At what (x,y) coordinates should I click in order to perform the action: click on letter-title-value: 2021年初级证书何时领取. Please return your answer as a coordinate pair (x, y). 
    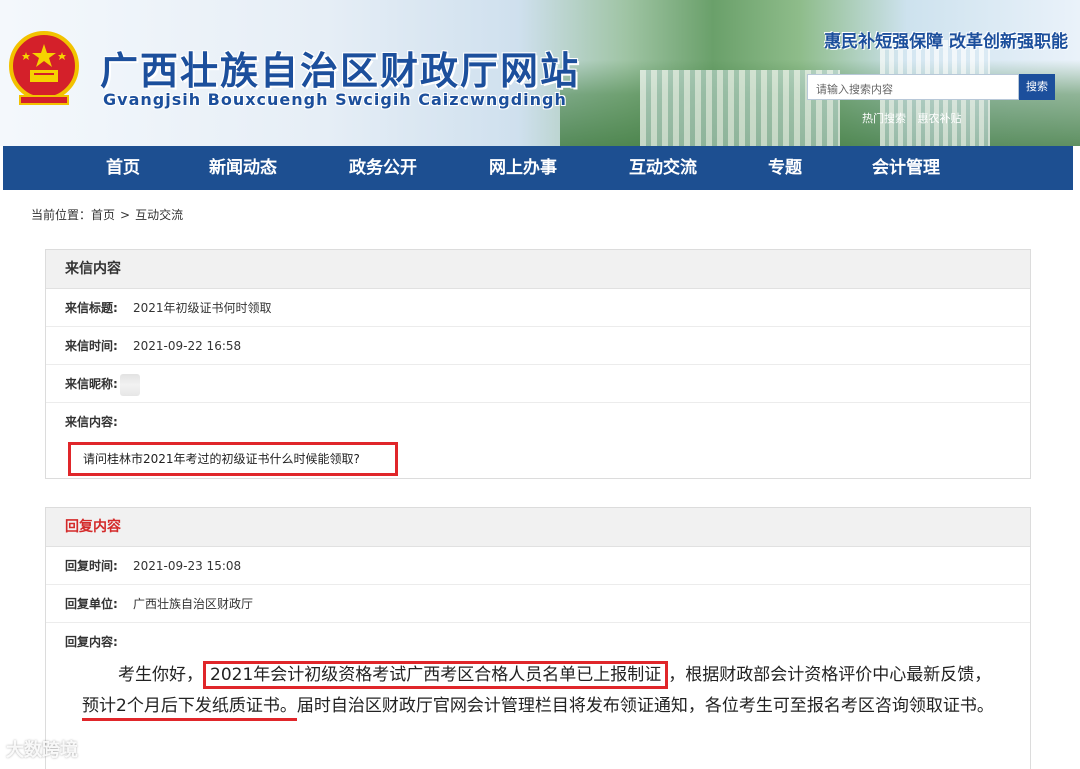
    Looking at the image, I should click on (202, 308).